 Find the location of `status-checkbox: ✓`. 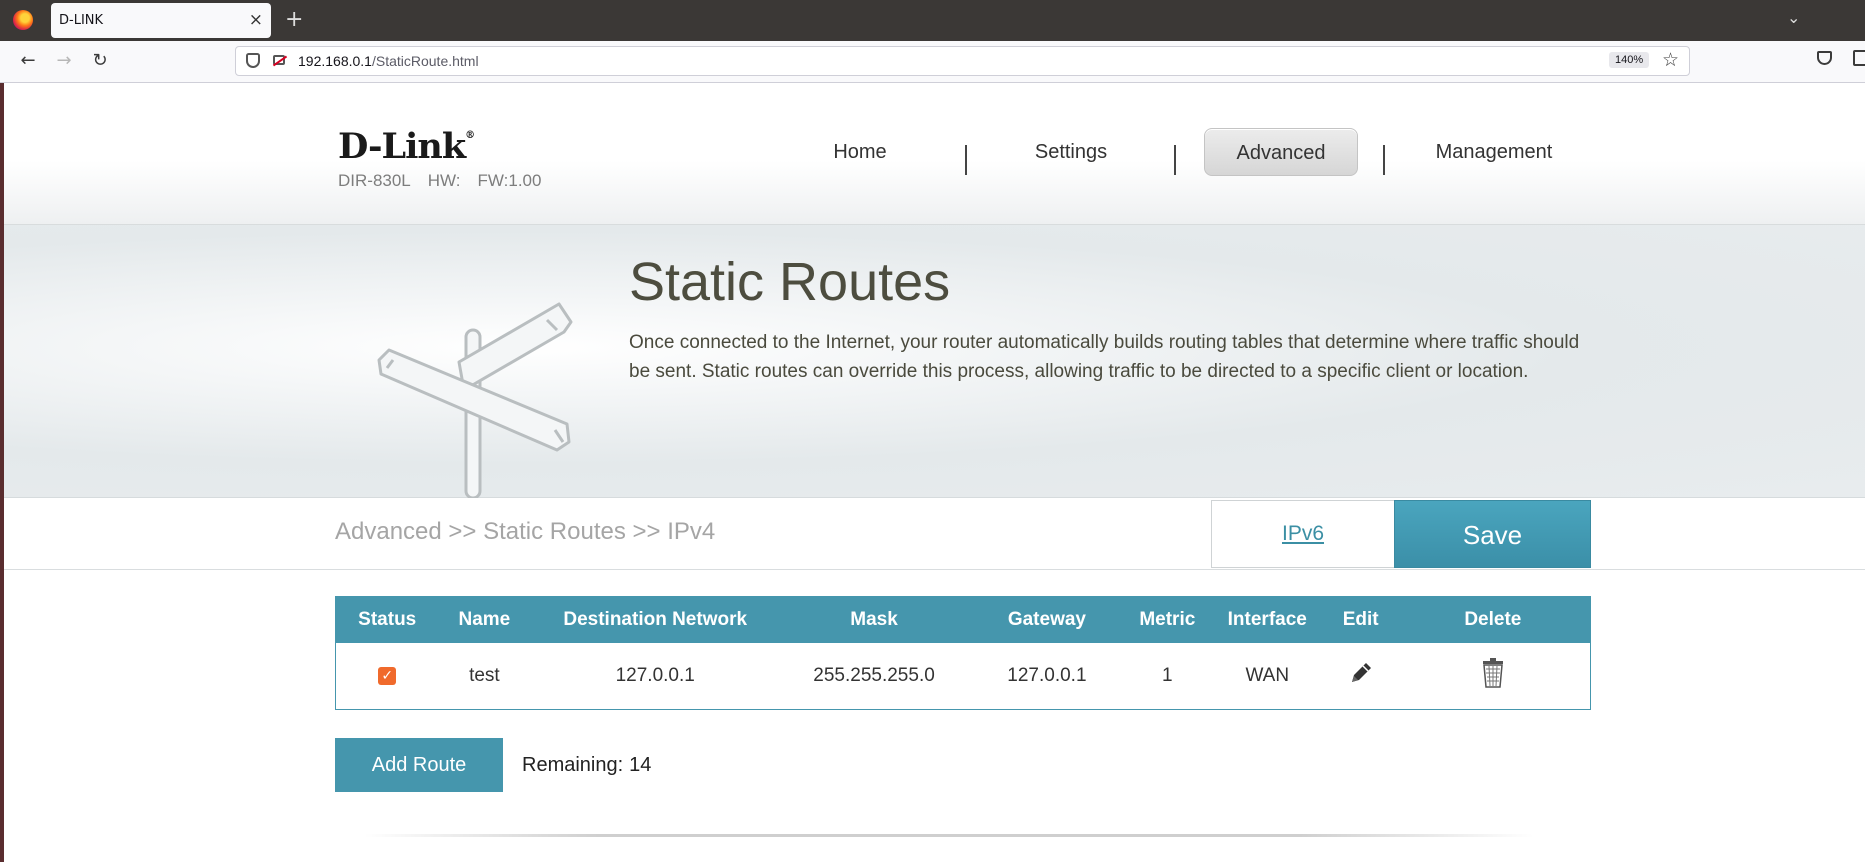

status-checkbox: ✓ is located at coordinates (387, 675).